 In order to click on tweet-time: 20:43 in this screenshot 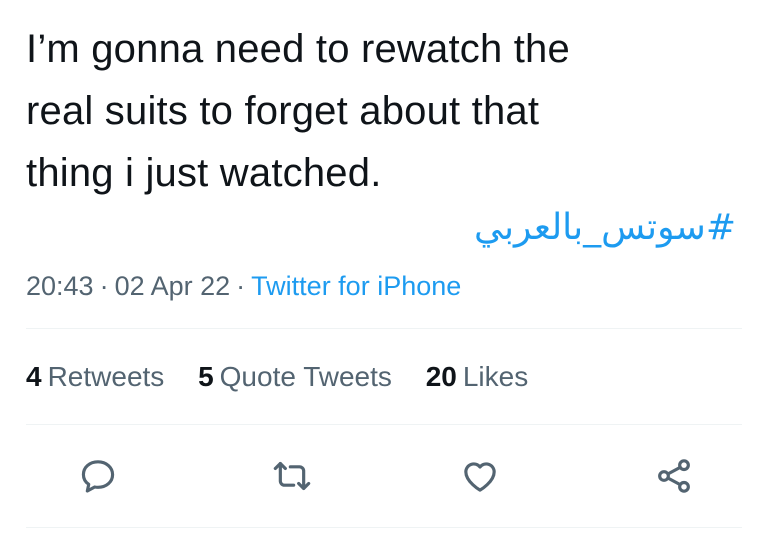, I will do `click(60, 286)`.